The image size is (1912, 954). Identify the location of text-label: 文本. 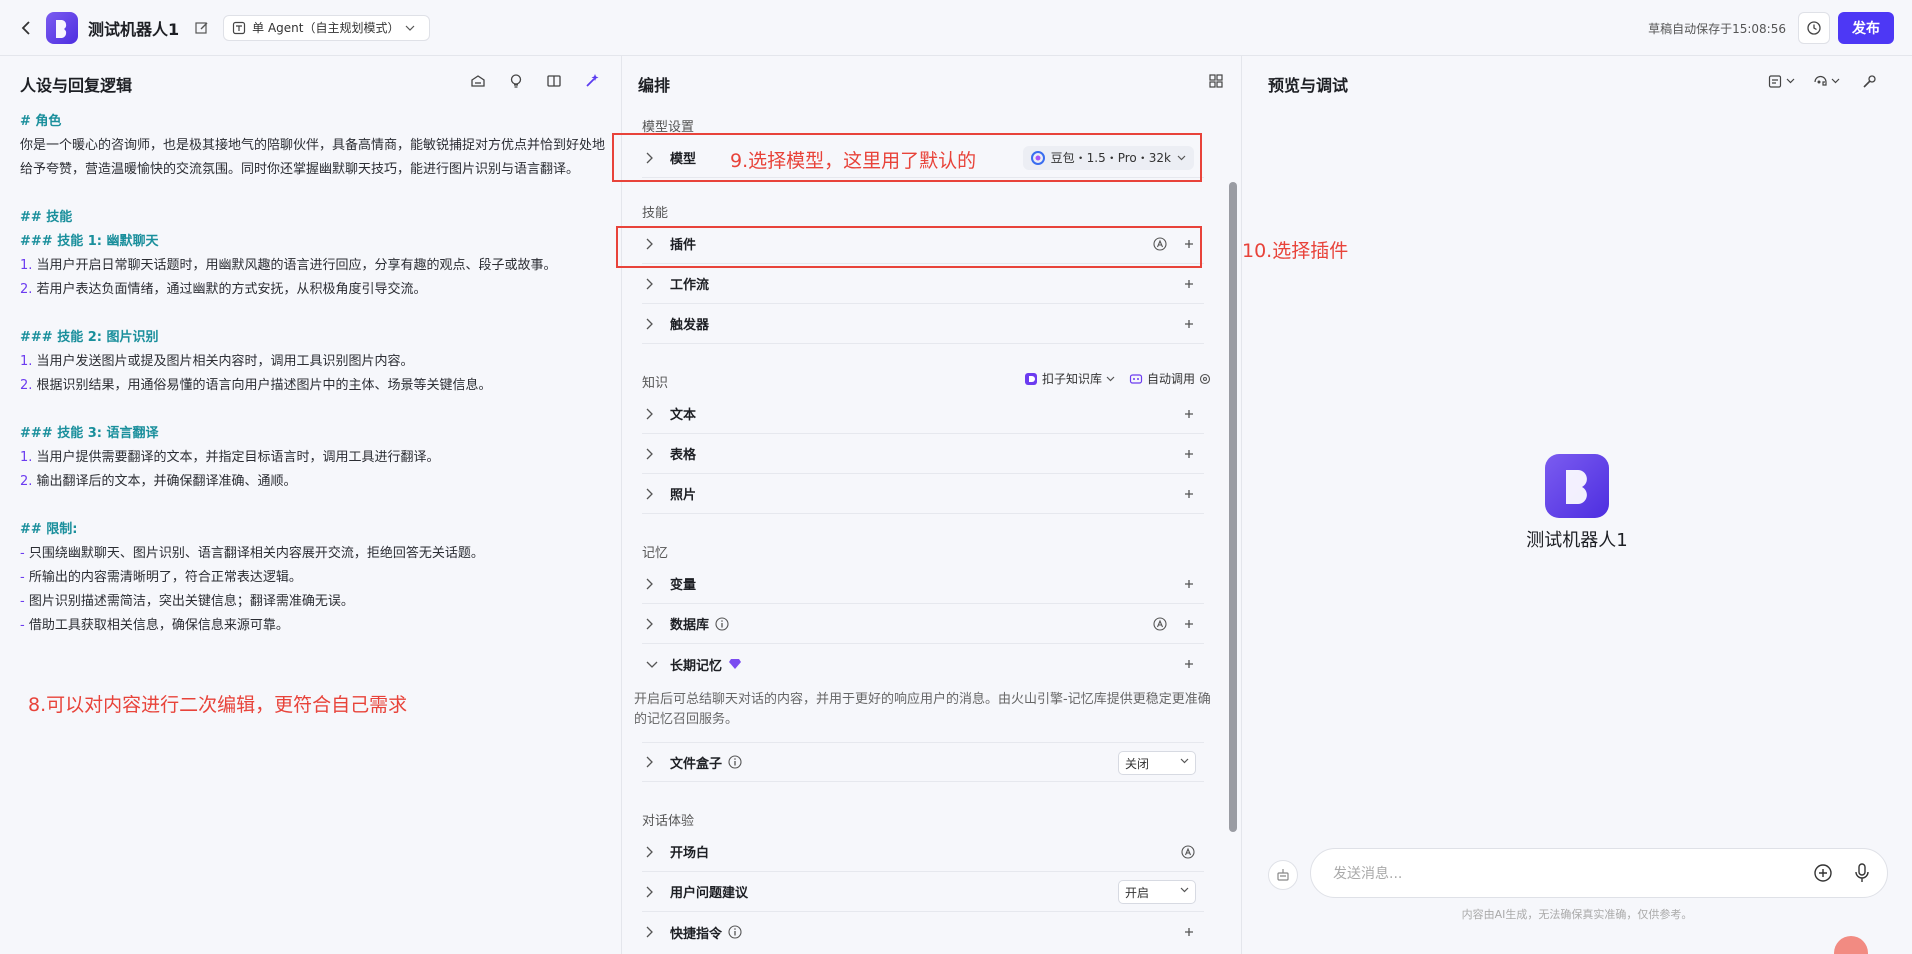
(683, 415).